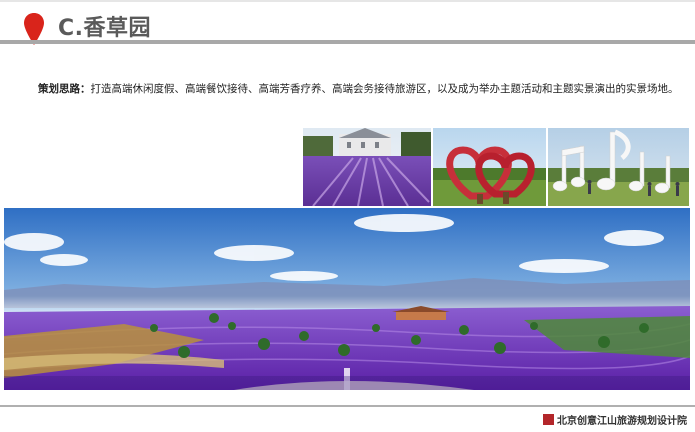 This screenshot has height=432, width=695. I want to click on page-title: C.香草园, so click(105, 28).